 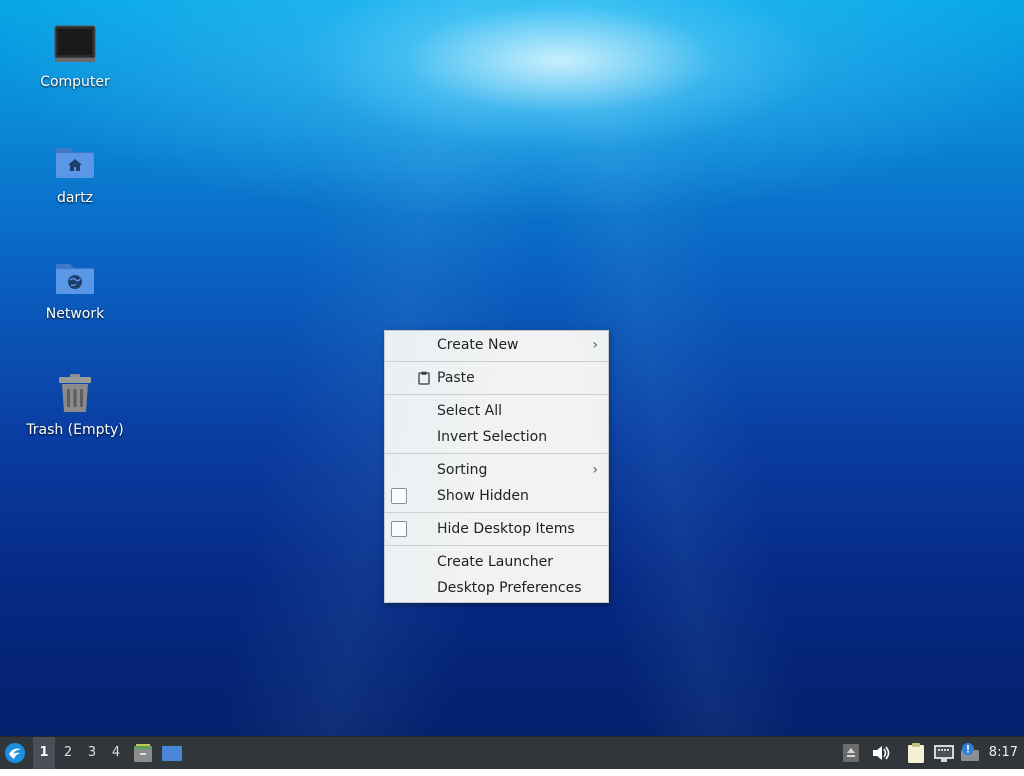 What do you see at coordinates (68, 753) in the screenshot?
I see `workspace-2-button: 2` at bounding box center [68, 753].